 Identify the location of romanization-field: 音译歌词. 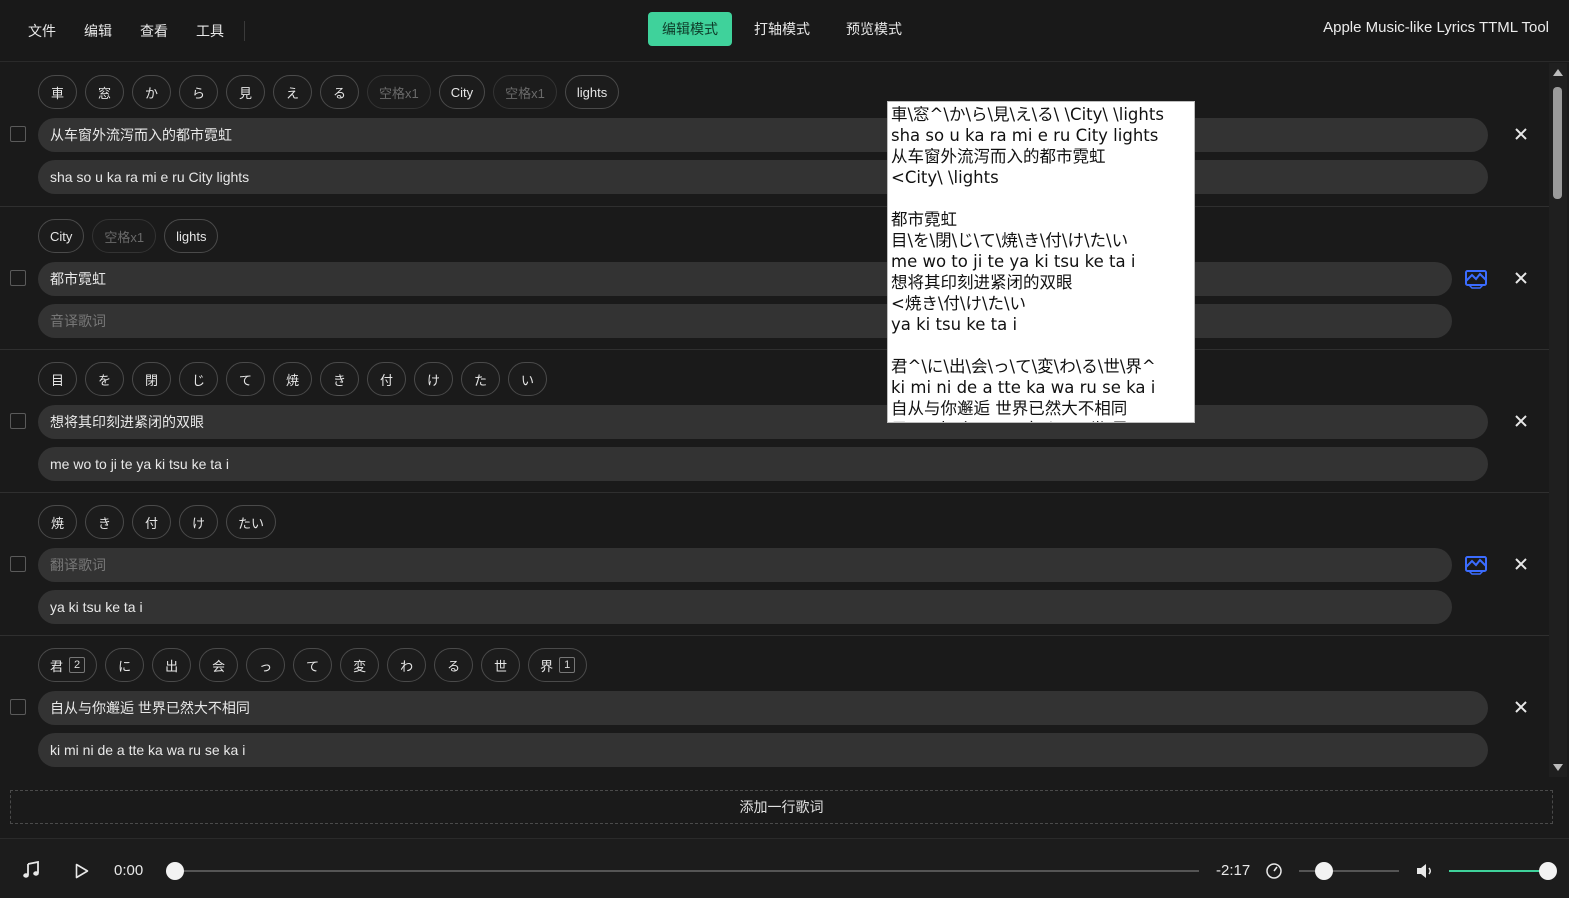
(745, 321).